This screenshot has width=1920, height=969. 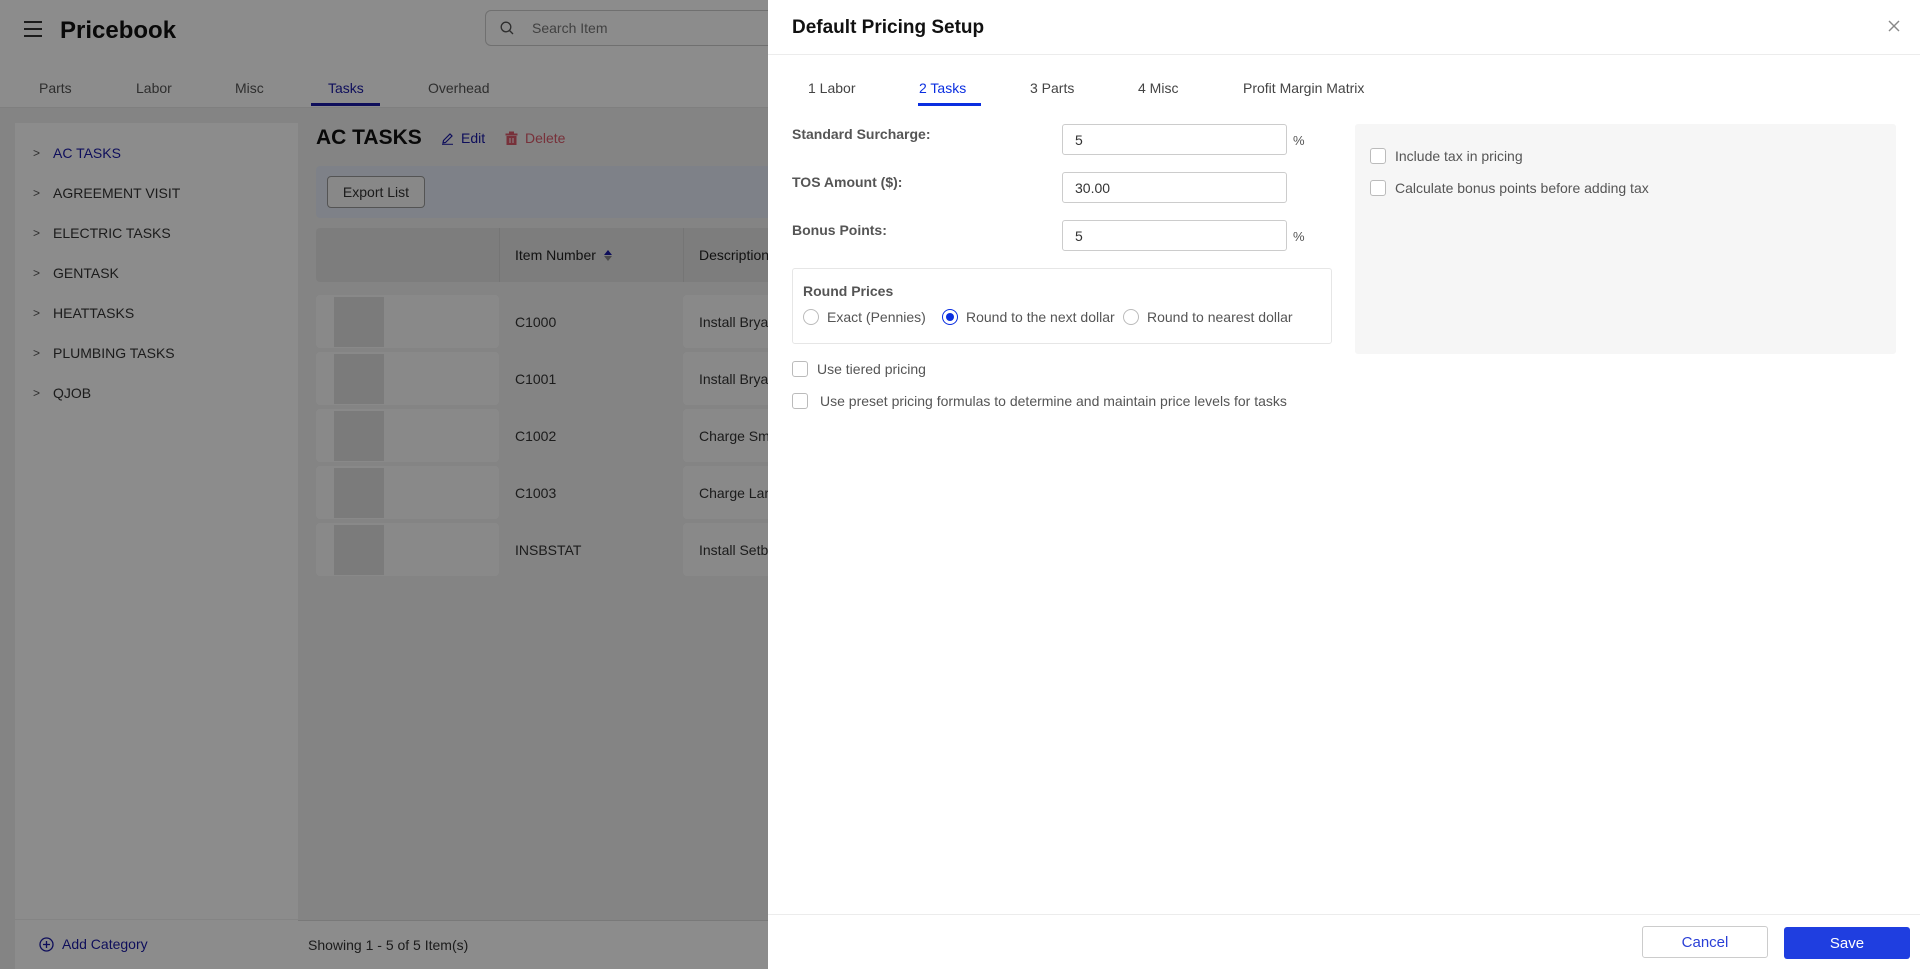 I want to click on active-tab-indicator, so click(x=949, y=104).